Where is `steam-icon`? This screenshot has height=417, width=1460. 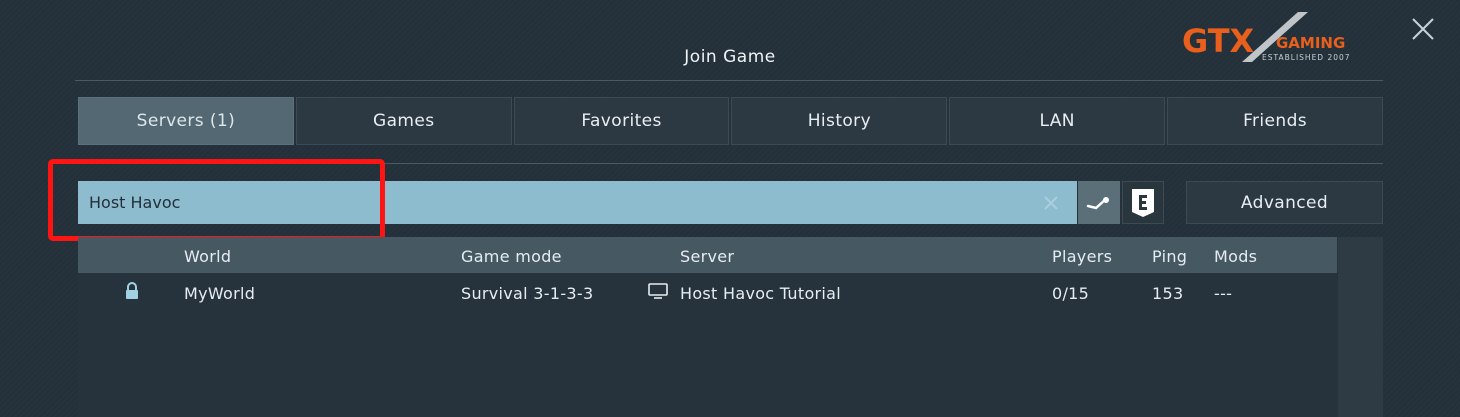
steam-icon is located at coordinates (1097, 202).